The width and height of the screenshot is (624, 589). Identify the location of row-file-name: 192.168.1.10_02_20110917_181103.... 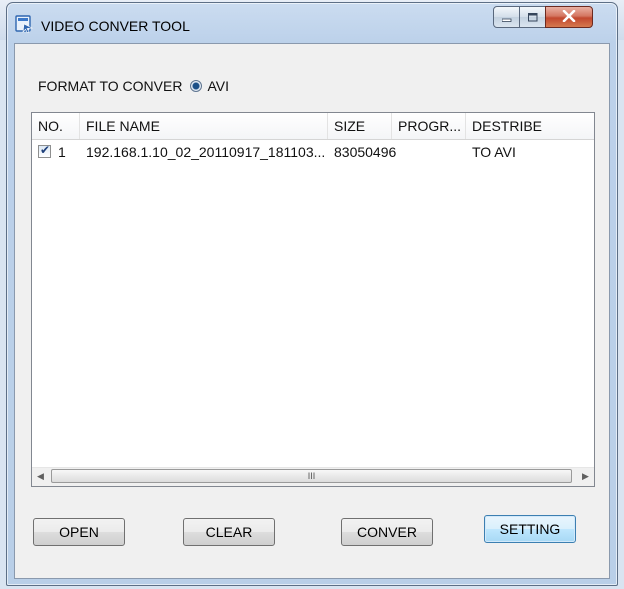
(206, 152).